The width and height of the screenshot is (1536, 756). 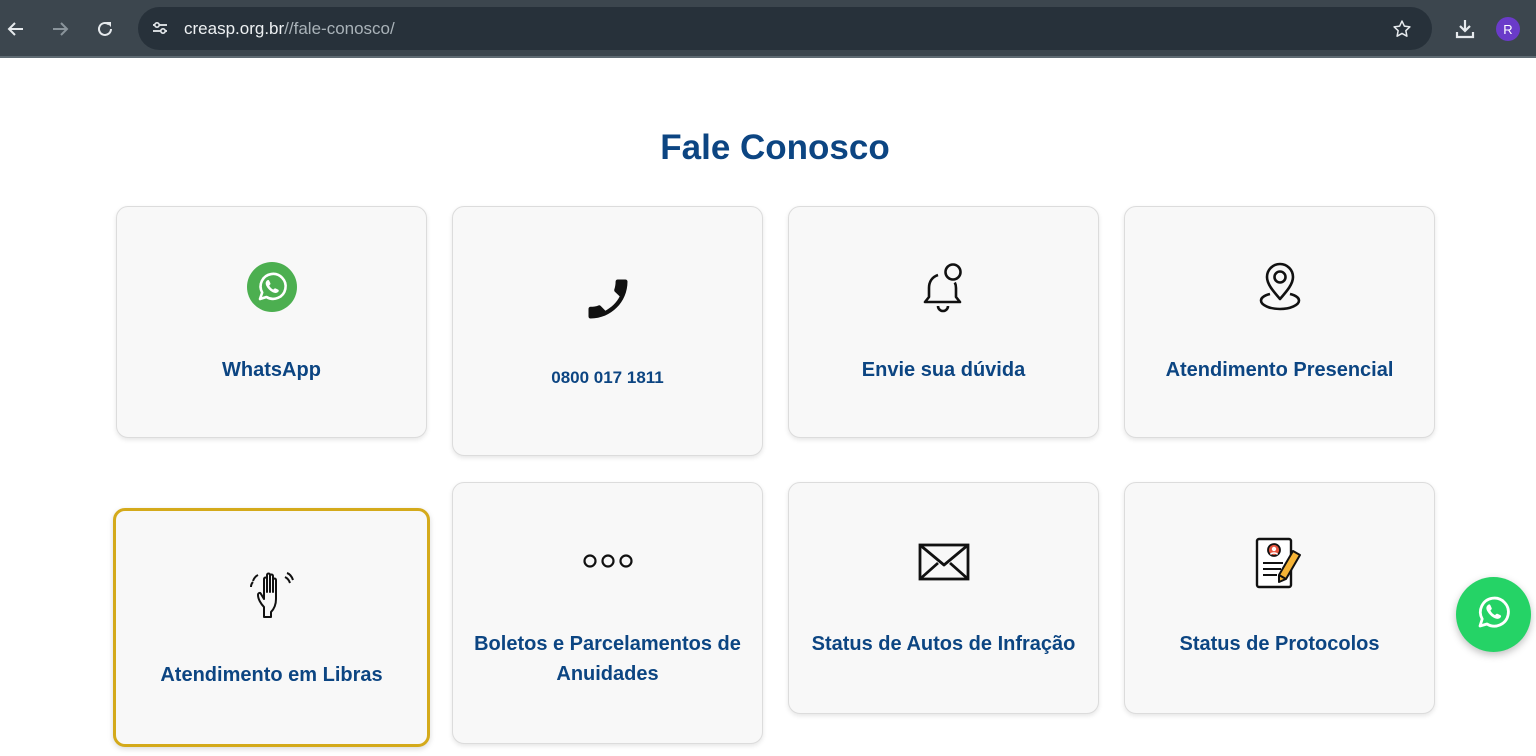 I want to click on card-label: Status de Protocolos, so click(x=1279, y=644).